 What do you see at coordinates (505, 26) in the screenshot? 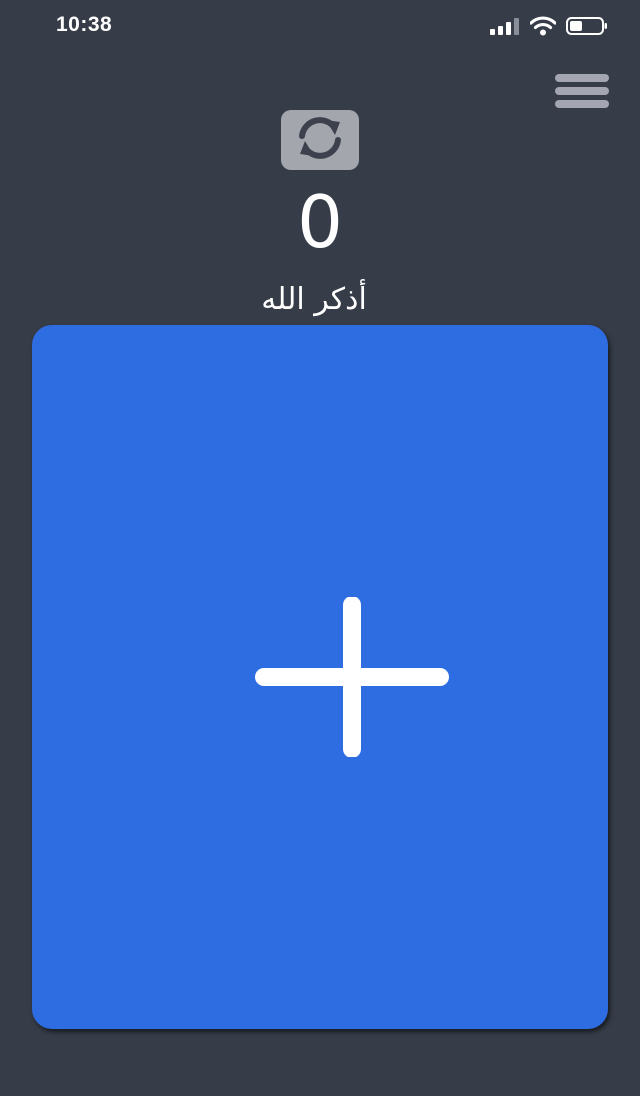
I see `cellular-signal-icon` at bounding box center [505, 26].